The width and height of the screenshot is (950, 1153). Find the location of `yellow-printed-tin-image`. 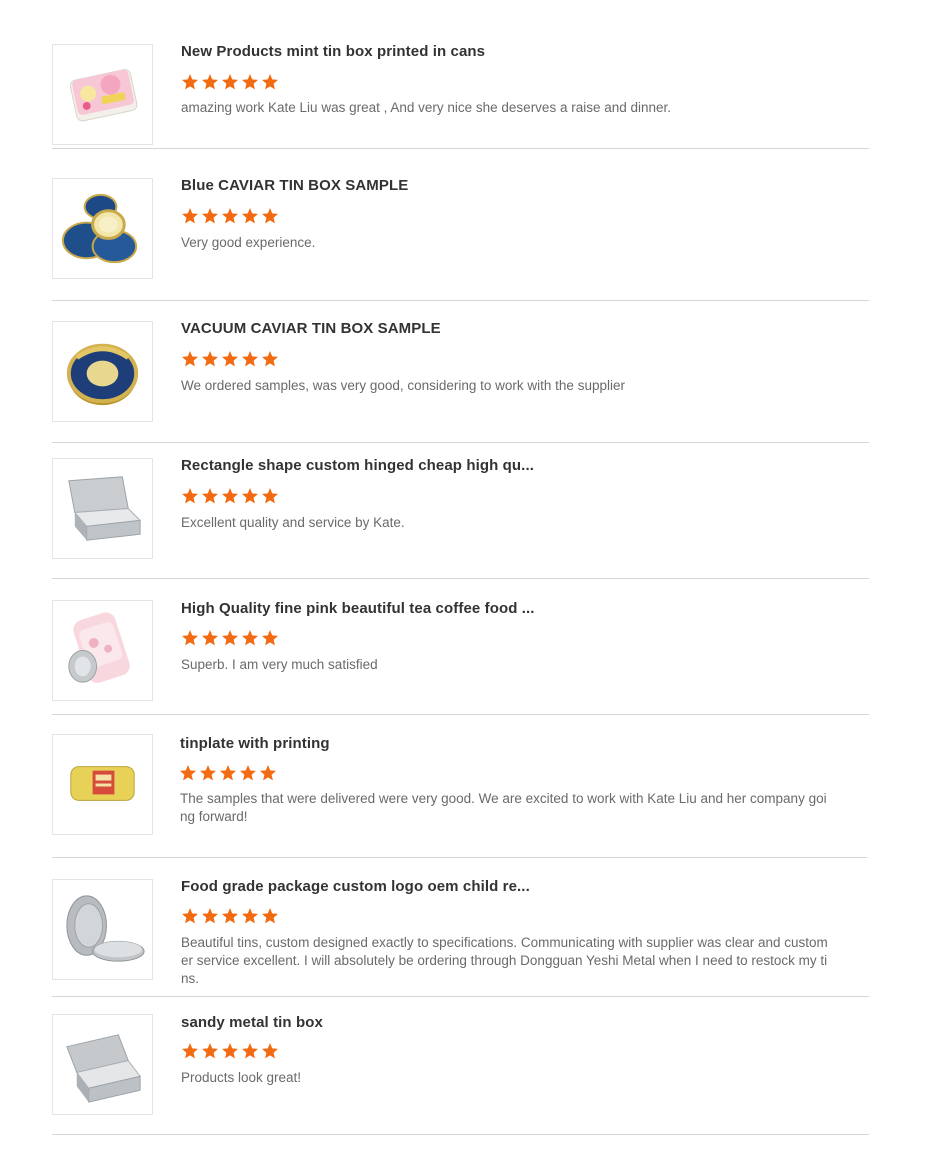

yellow-printed-tin-image is located at coordinates (102, 783).